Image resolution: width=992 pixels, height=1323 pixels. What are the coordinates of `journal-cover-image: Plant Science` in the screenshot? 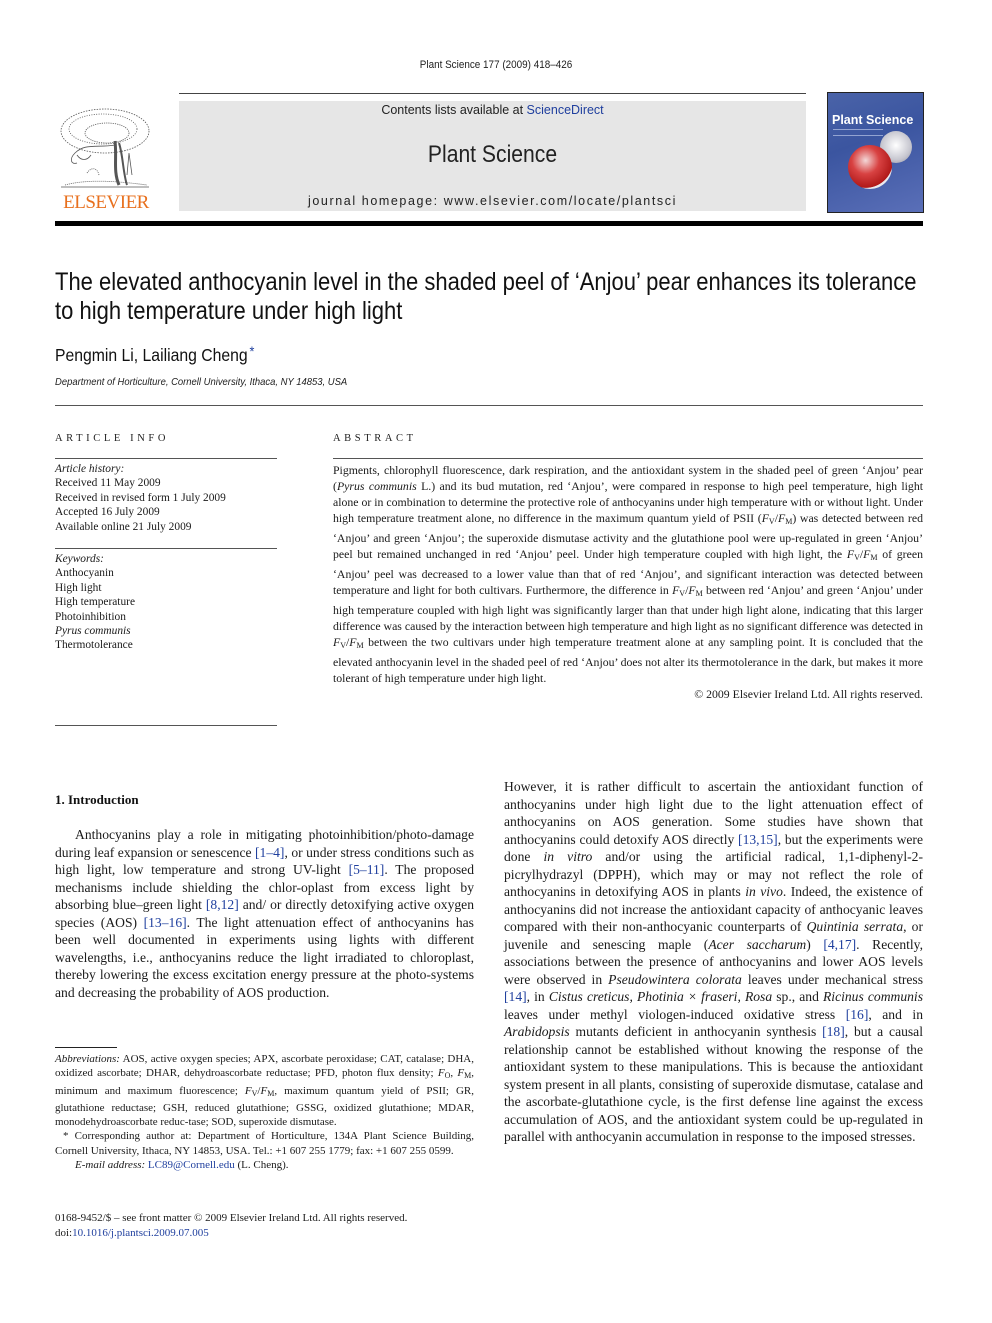 It's located at (875, 152).